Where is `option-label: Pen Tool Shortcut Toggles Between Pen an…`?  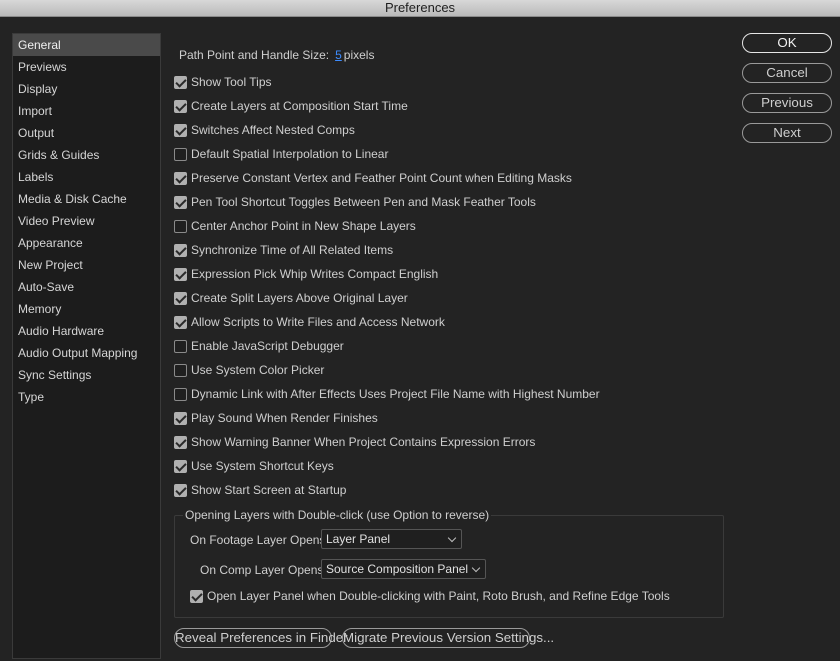 option-label: Pen Tool Shortcut Toggles Between Pen an… is located at coordinates (363, 202).